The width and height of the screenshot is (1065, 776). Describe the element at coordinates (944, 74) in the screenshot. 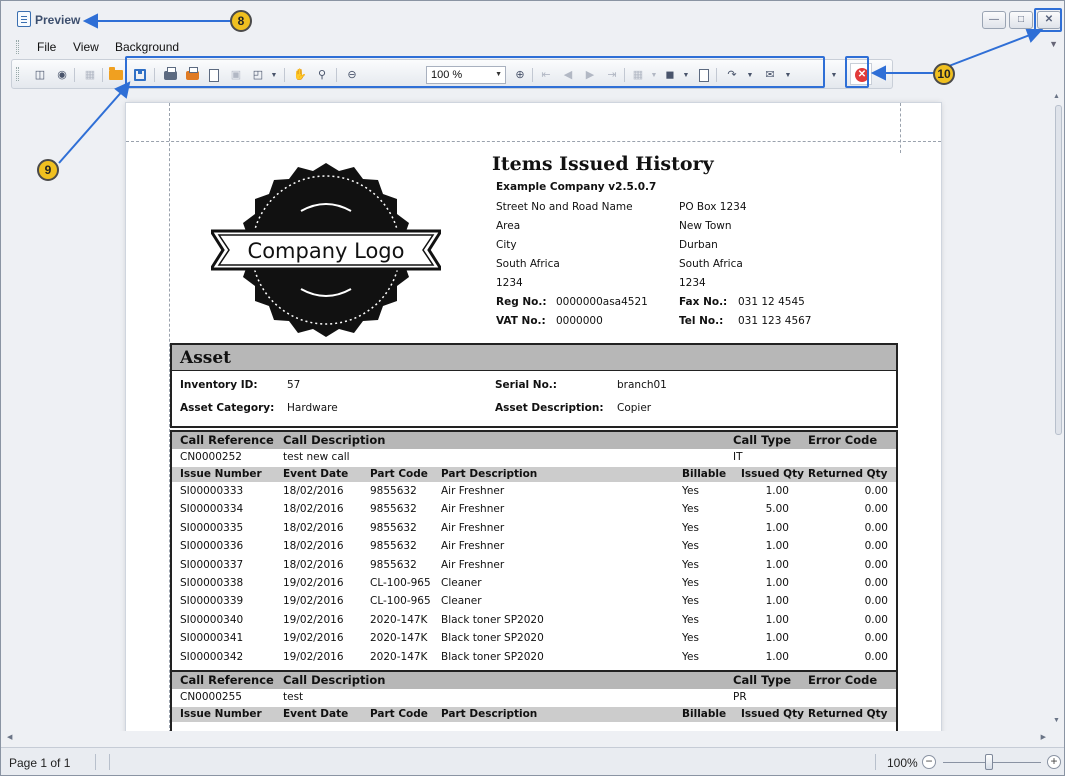

I see `annotation-badge: 10` at that location.